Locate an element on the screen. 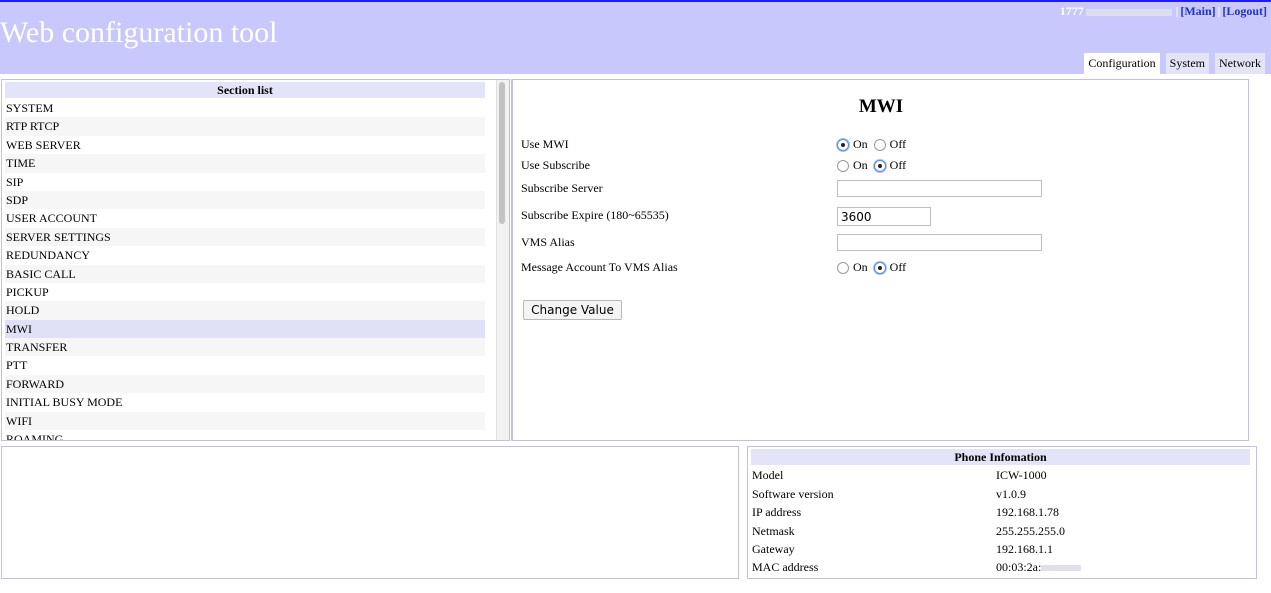 The height and width of the screenshot is (593, 1271). section-item-roaming: ROAMING is located at coordinates (245, 435).